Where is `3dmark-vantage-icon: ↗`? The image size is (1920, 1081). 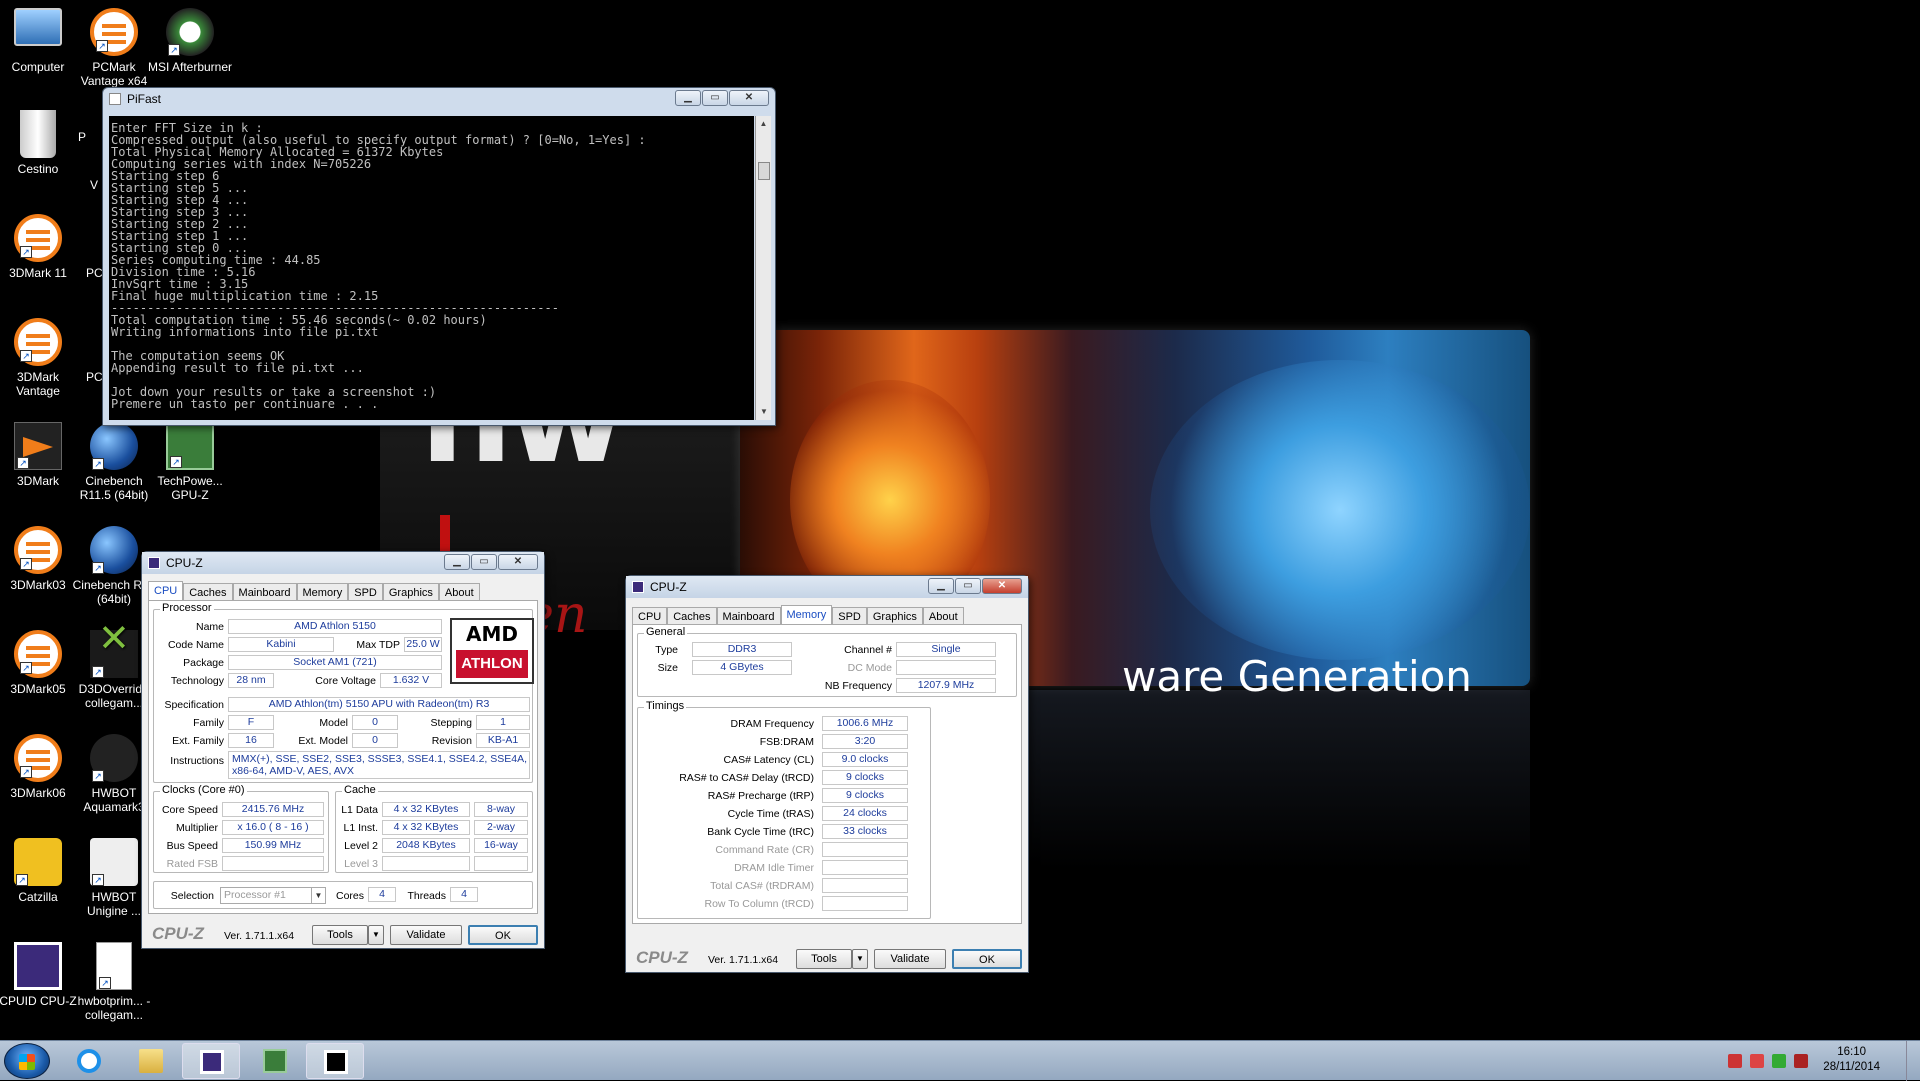 3dmark-vantage-icon: ↗ is located at coordinates (38, 342).